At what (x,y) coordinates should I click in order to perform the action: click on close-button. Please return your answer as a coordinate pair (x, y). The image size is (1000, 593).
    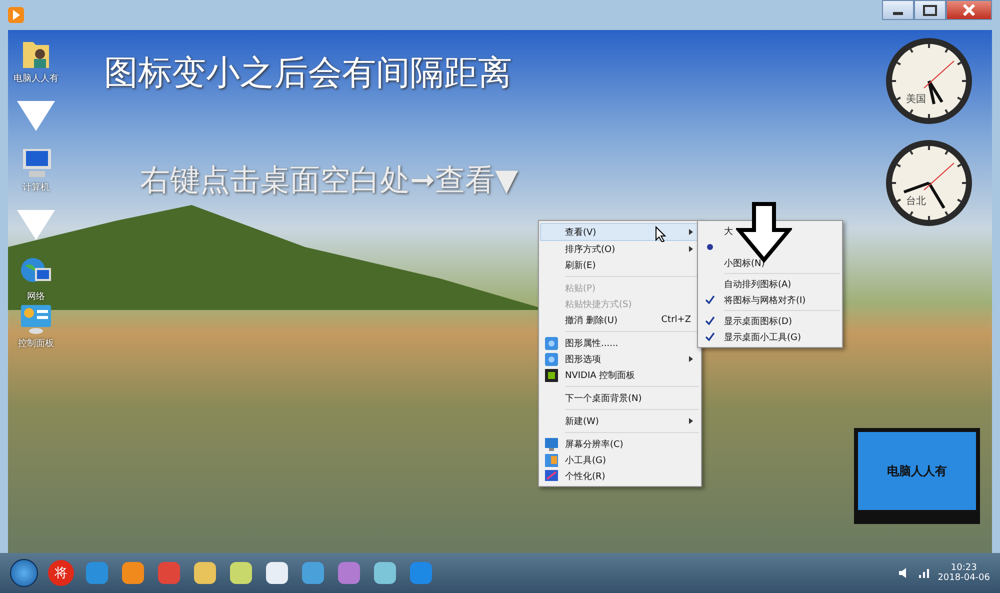
    Looking at the image, I should click on (969, 10).